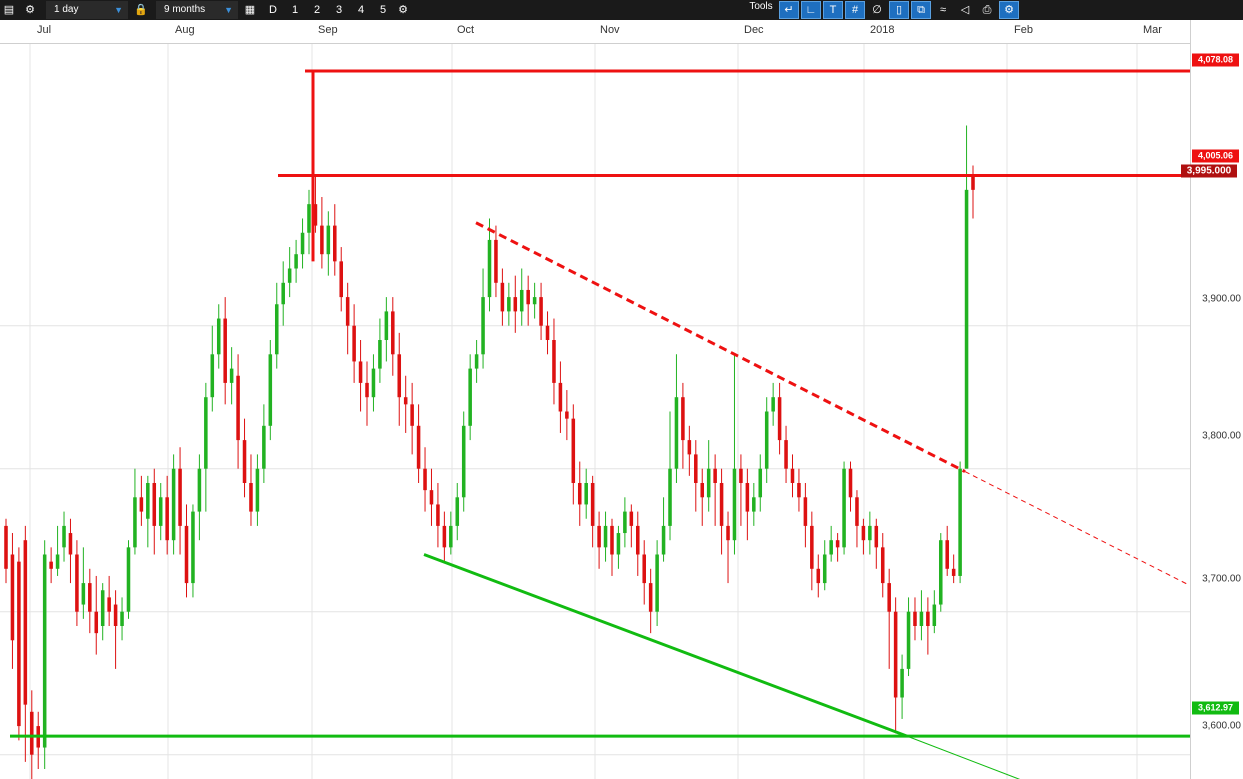 The width and height of the screenshot is (1243, 779). What do you see at coordinates (1215, 60) in the screenshot?
I see `resistance-high-badge: 4,078.08` at bounding box center [1215, 60].